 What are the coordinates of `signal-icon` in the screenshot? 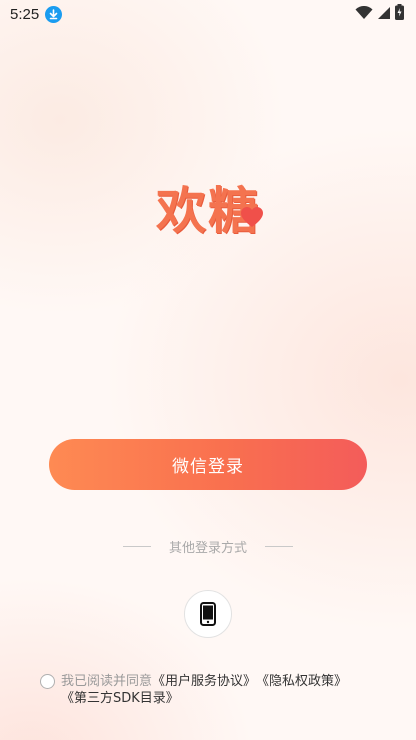 It's located at (384, 14).